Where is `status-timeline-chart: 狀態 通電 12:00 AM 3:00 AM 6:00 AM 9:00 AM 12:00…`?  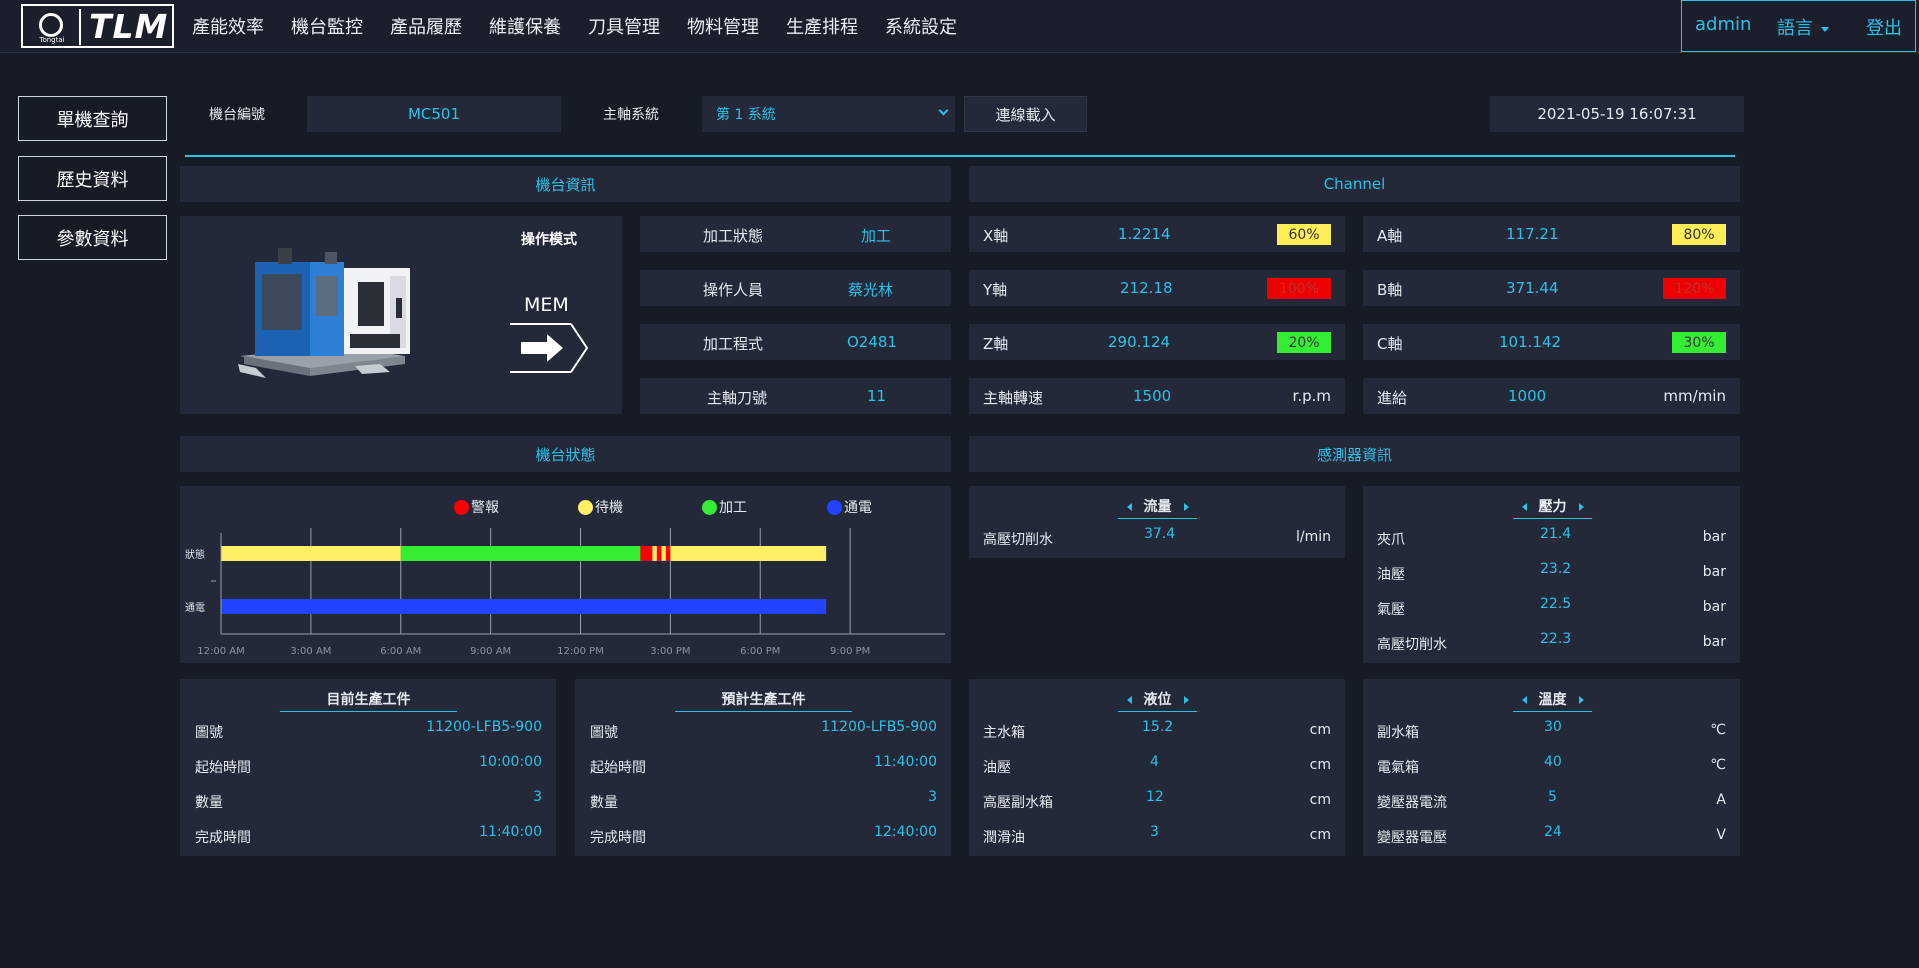 status-timeline-chart: 狀態 通電 12:00 AM 3:00 AM 6:00 AM 9:00 AM 12:00… is located at coordinates (565, 592).